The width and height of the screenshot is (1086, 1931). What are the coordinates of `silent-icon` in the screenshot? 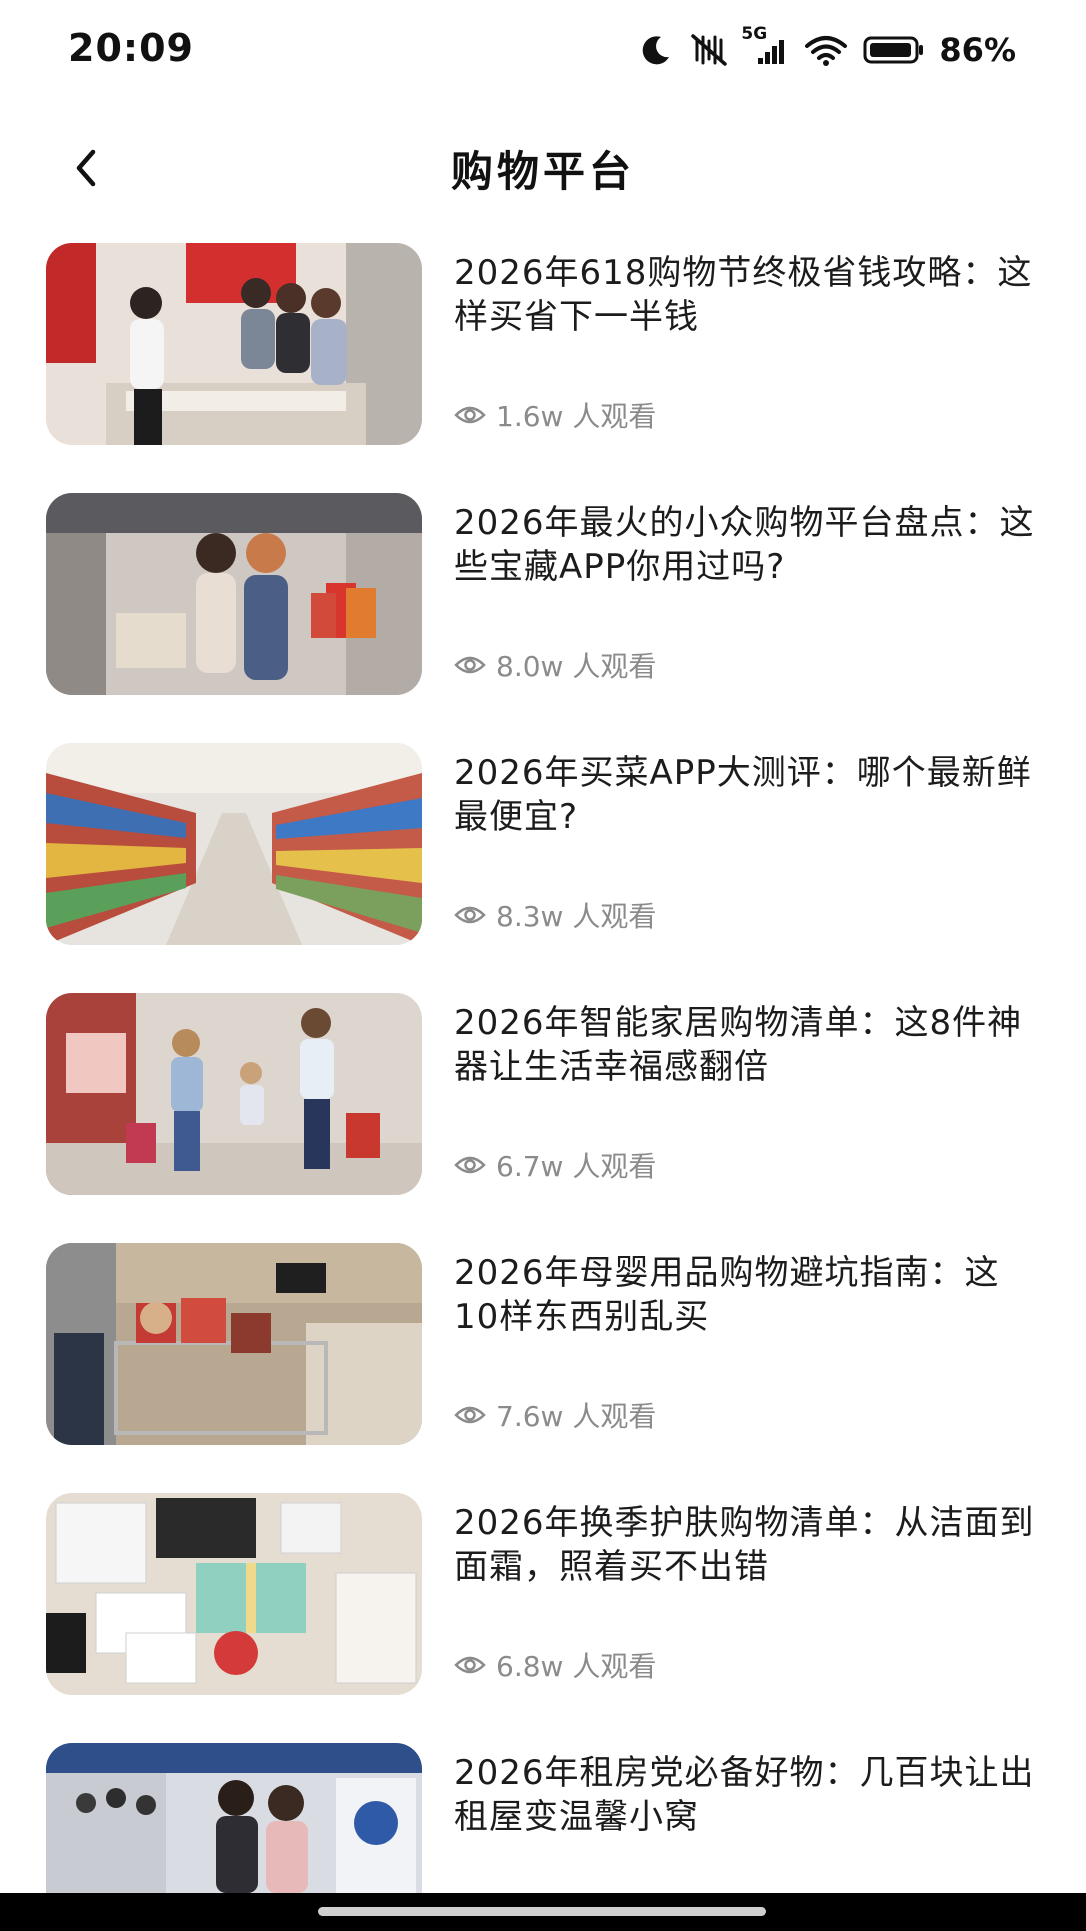 It's located at (709, 50).